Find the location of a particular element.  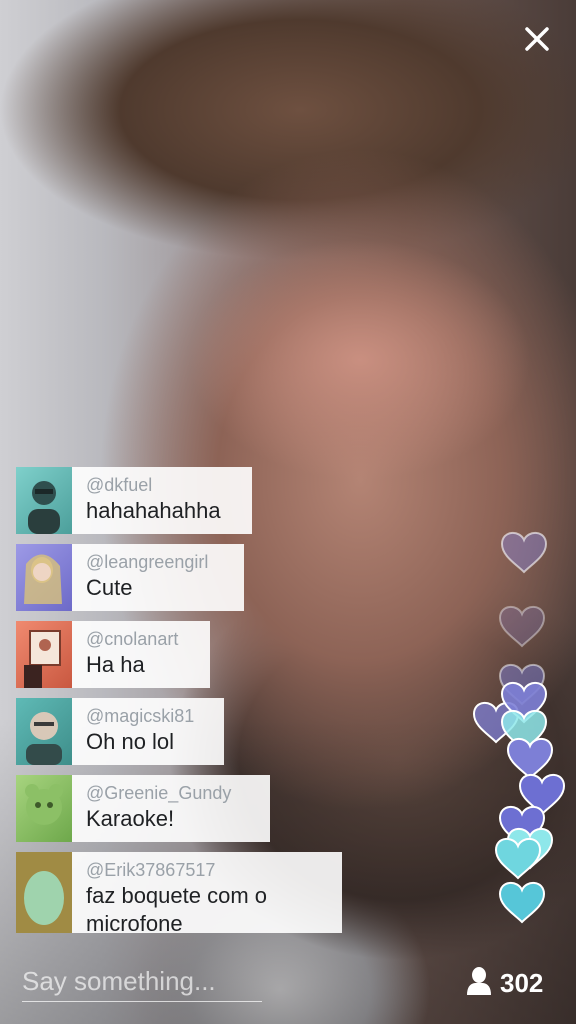

comment-bubble: @cnolanart Ha ha is located at coordinates (141, 654).